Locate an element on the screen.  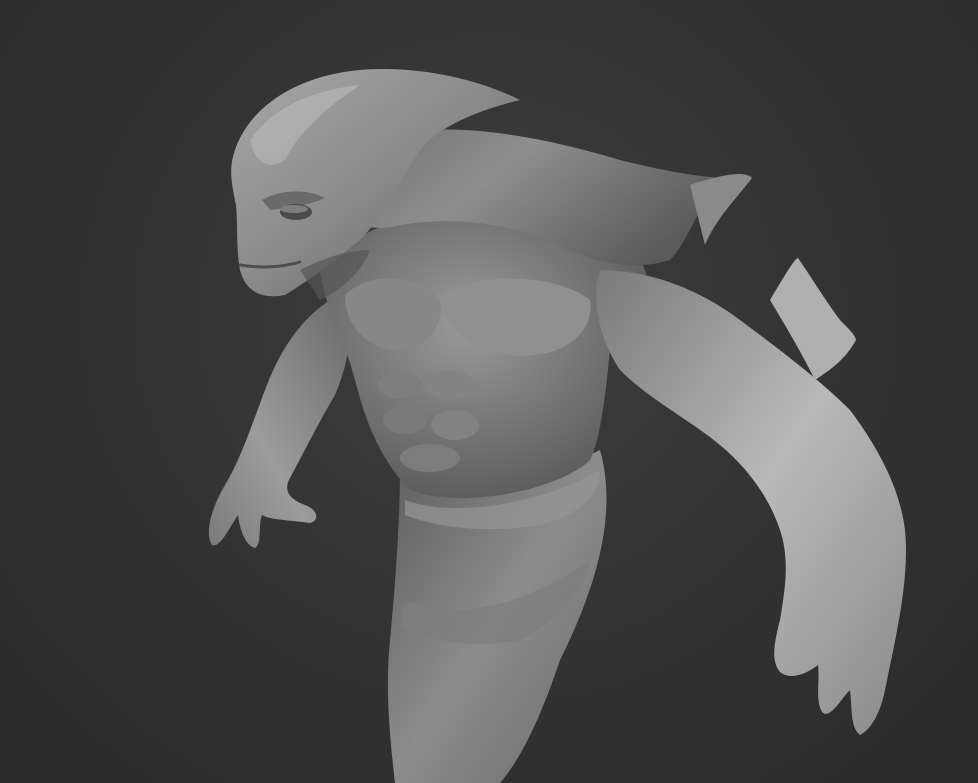
dorsal-fin is located at coordinates (721, 209).